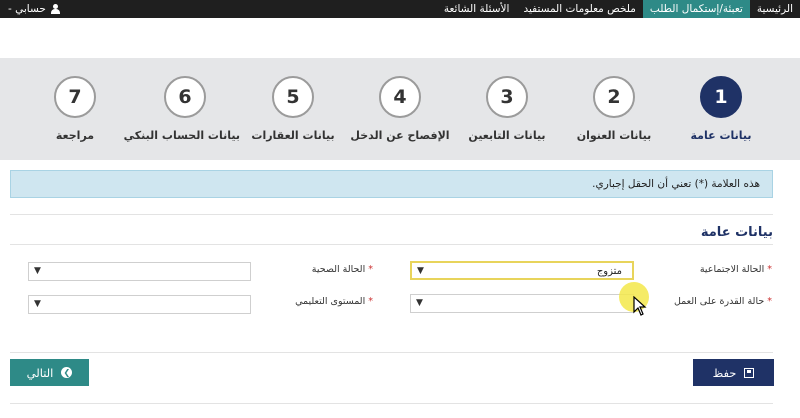 The image size is (800, 418). What do you see at coordinates (293, 135) in the screenshot?
I see `step-label: بيانات العقارات` at bounding box center [293, 135].